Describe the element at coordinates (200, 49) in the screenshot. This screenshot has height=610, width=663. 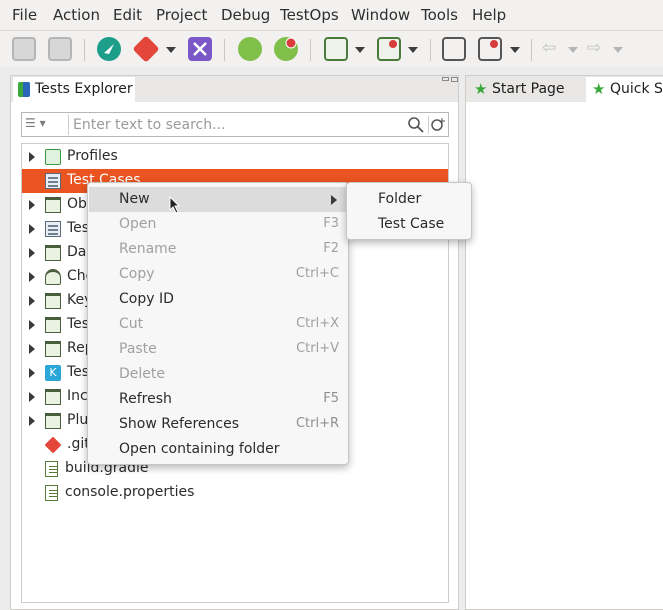
I see `katalon-recorder-icon` at that location.